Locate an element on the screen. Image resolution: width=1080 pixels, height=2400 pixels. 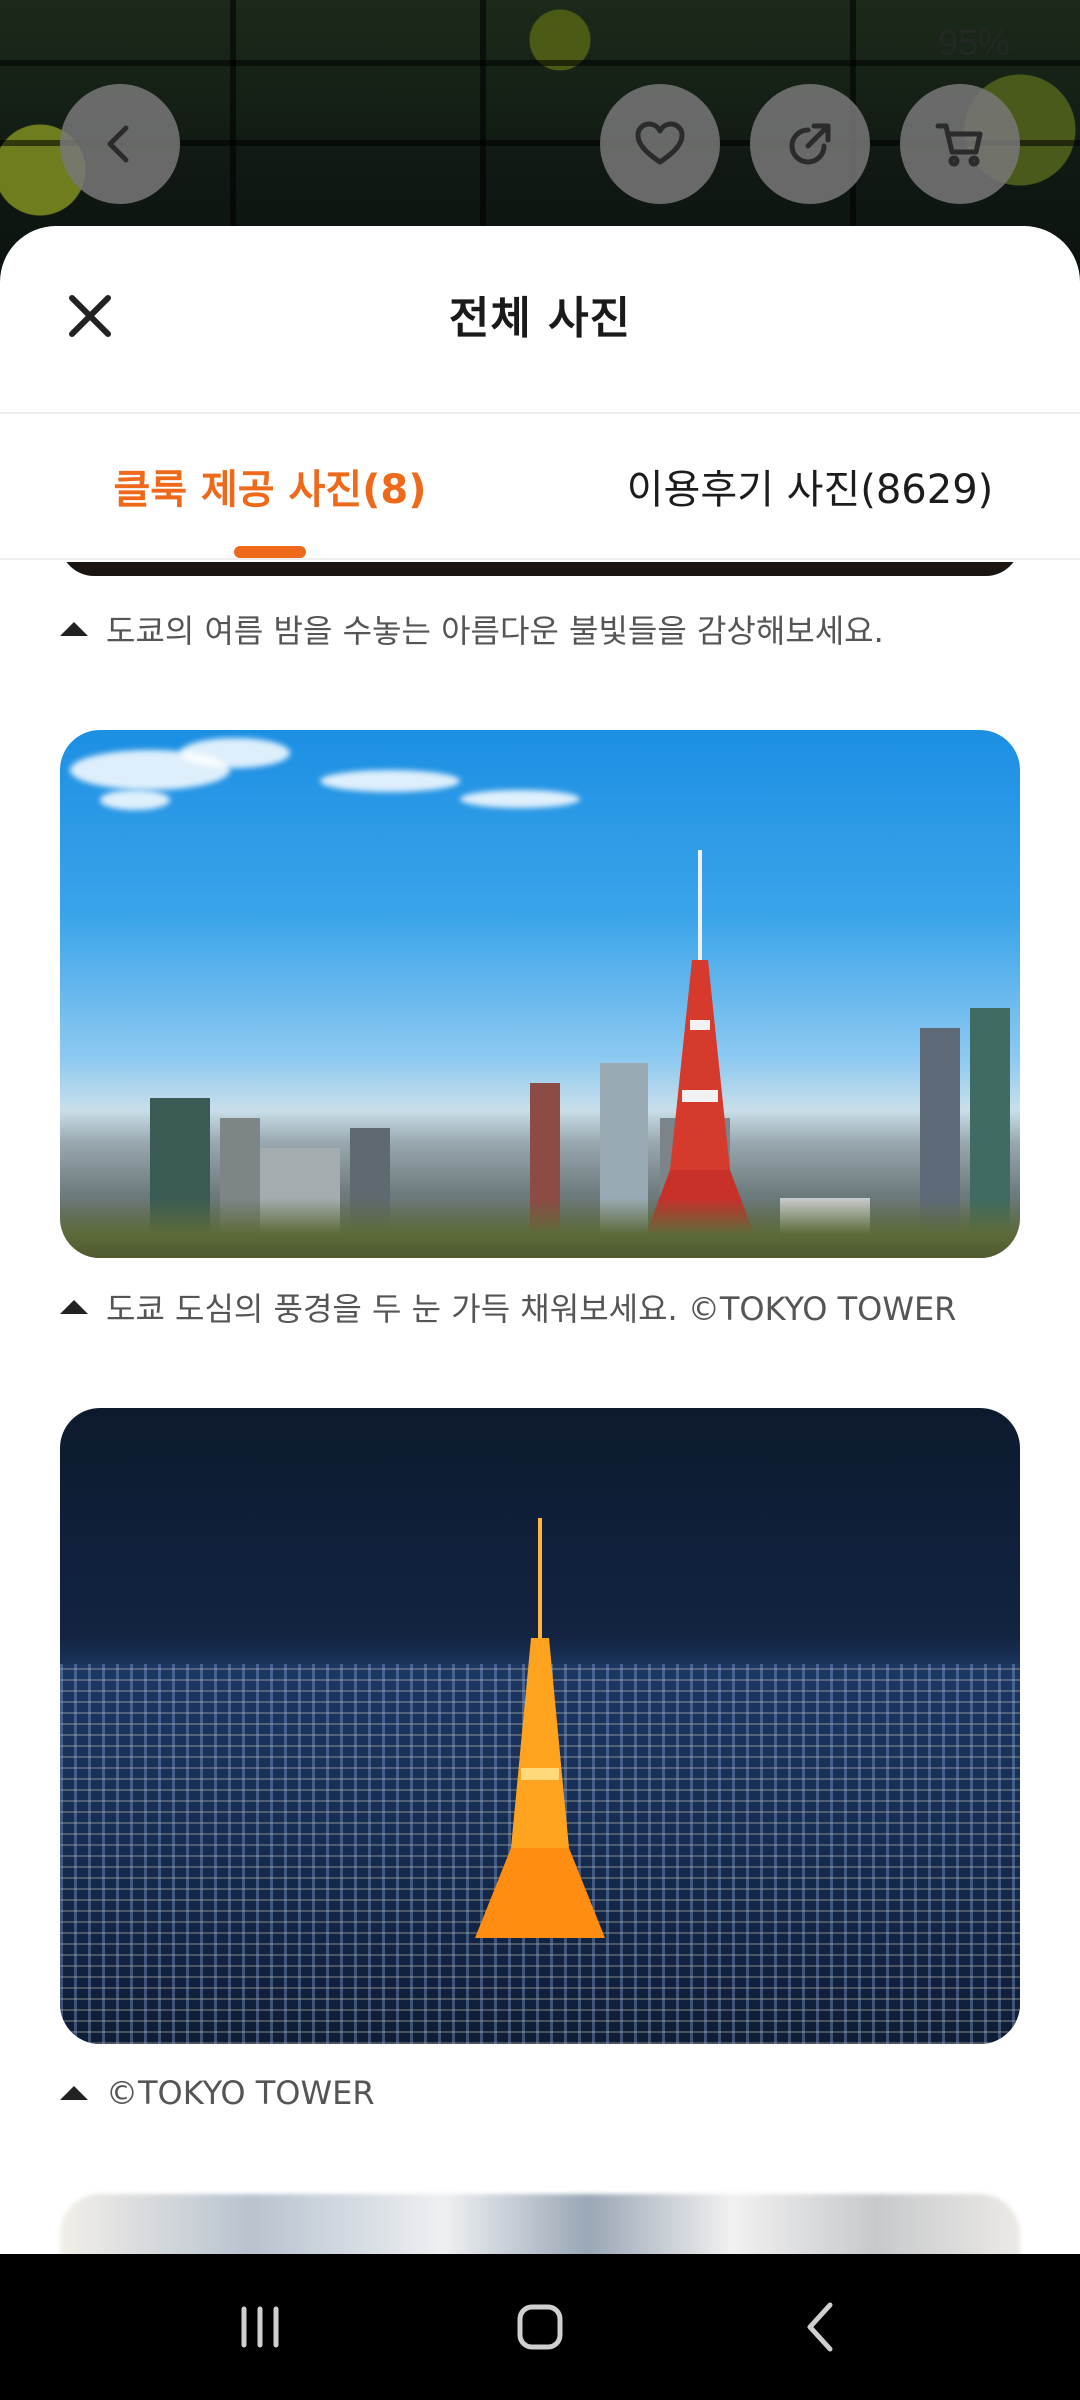
tab-review-photos: 이용후기 사진(8629) is located at coordinates (810, 486).